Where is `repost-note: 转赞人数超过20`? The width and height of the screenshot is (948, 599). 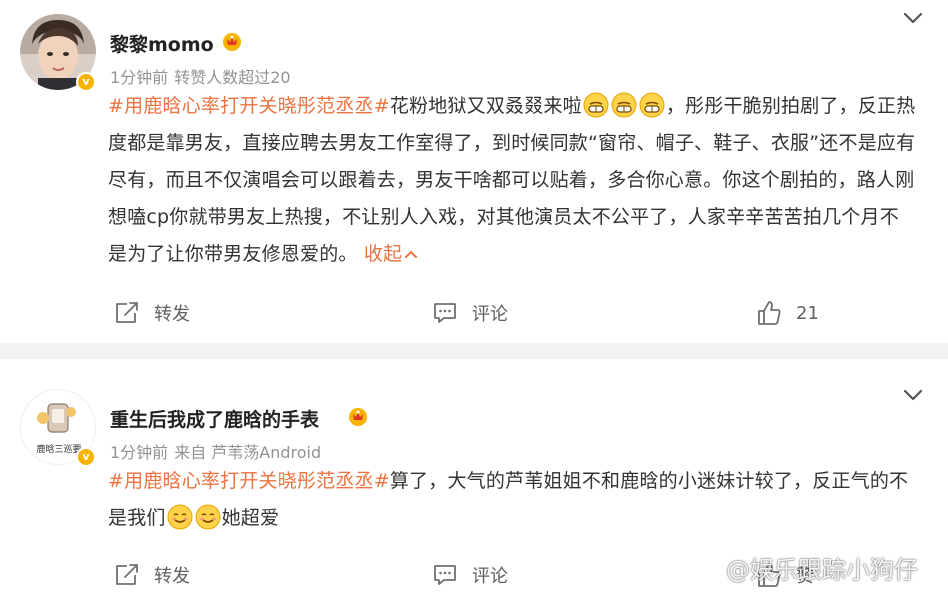 repost-note: 转赞人数超过20 is located at coordinates (232, 77).